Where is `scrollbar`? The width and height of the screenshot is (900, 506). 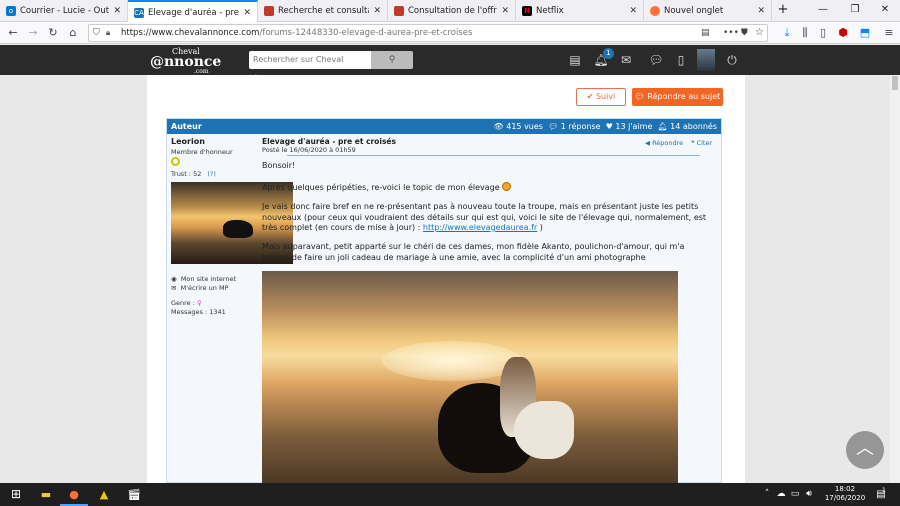 scrollbar is located at coordinates (895, 279).